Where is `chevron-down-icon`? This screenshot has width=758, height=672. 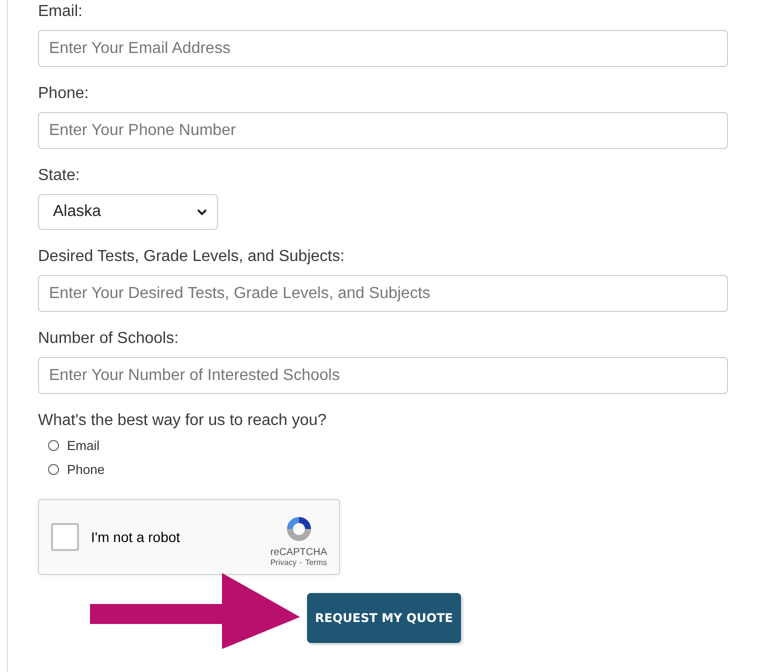 chevron-down-icon is located at coordinates (202, 212).